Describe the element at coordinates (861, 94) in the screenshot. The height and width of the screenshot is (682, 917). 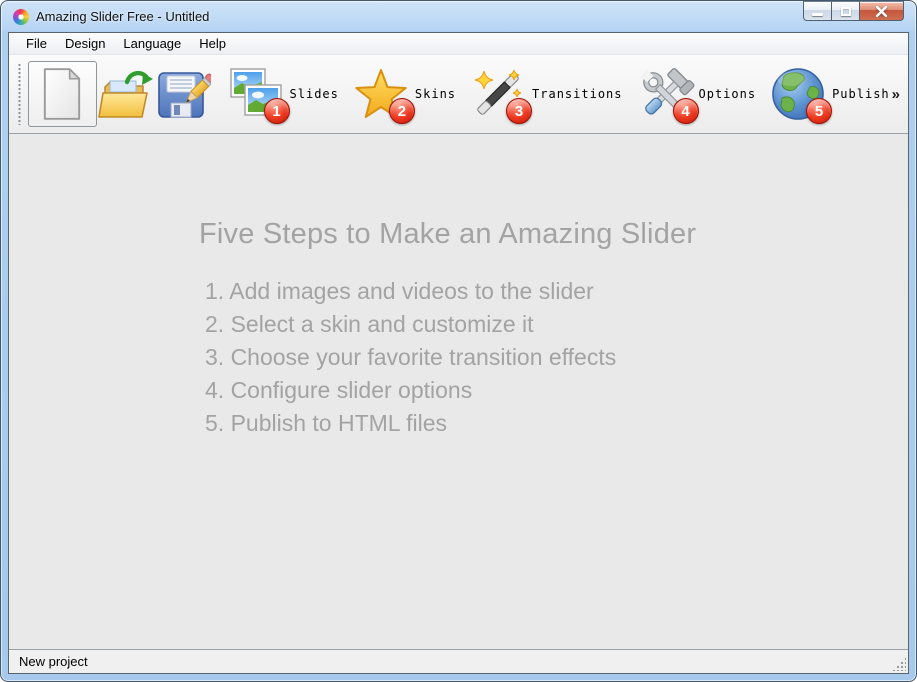
I see `publish-label: Publish` at that location.